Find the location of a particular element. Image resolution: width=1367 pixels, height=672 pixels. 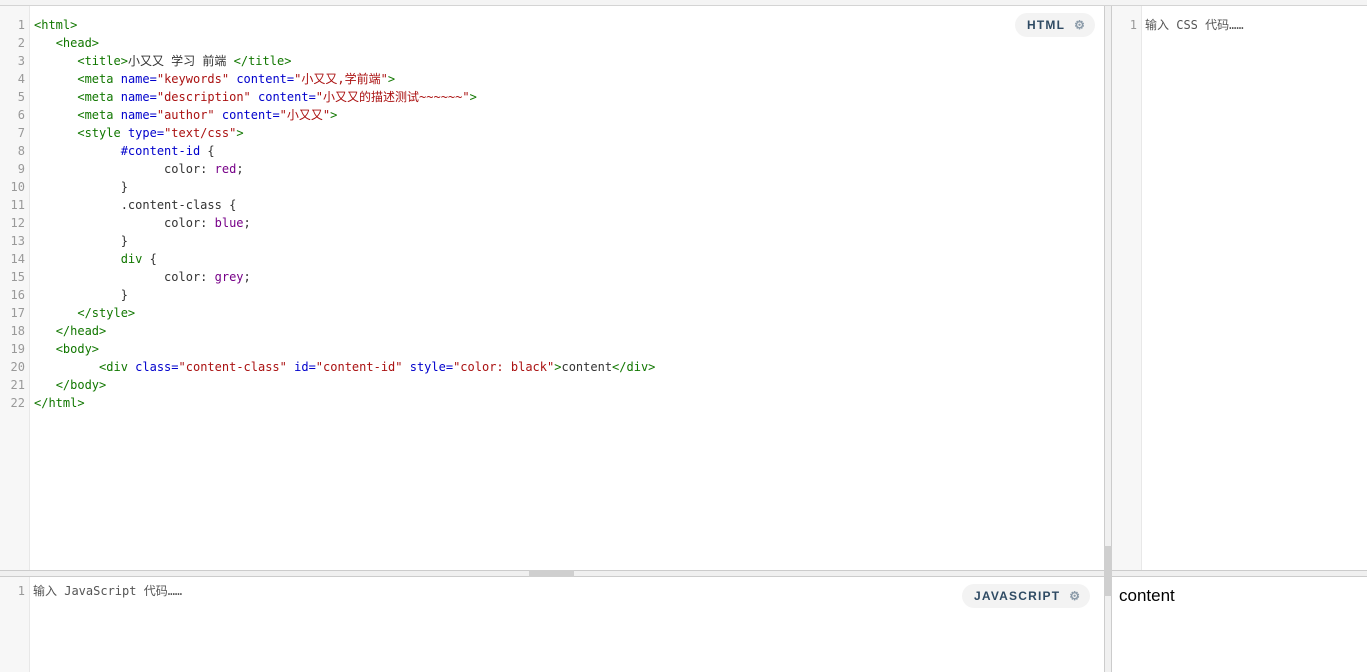

code-line: 13 } is located at coordinates (552, 241).